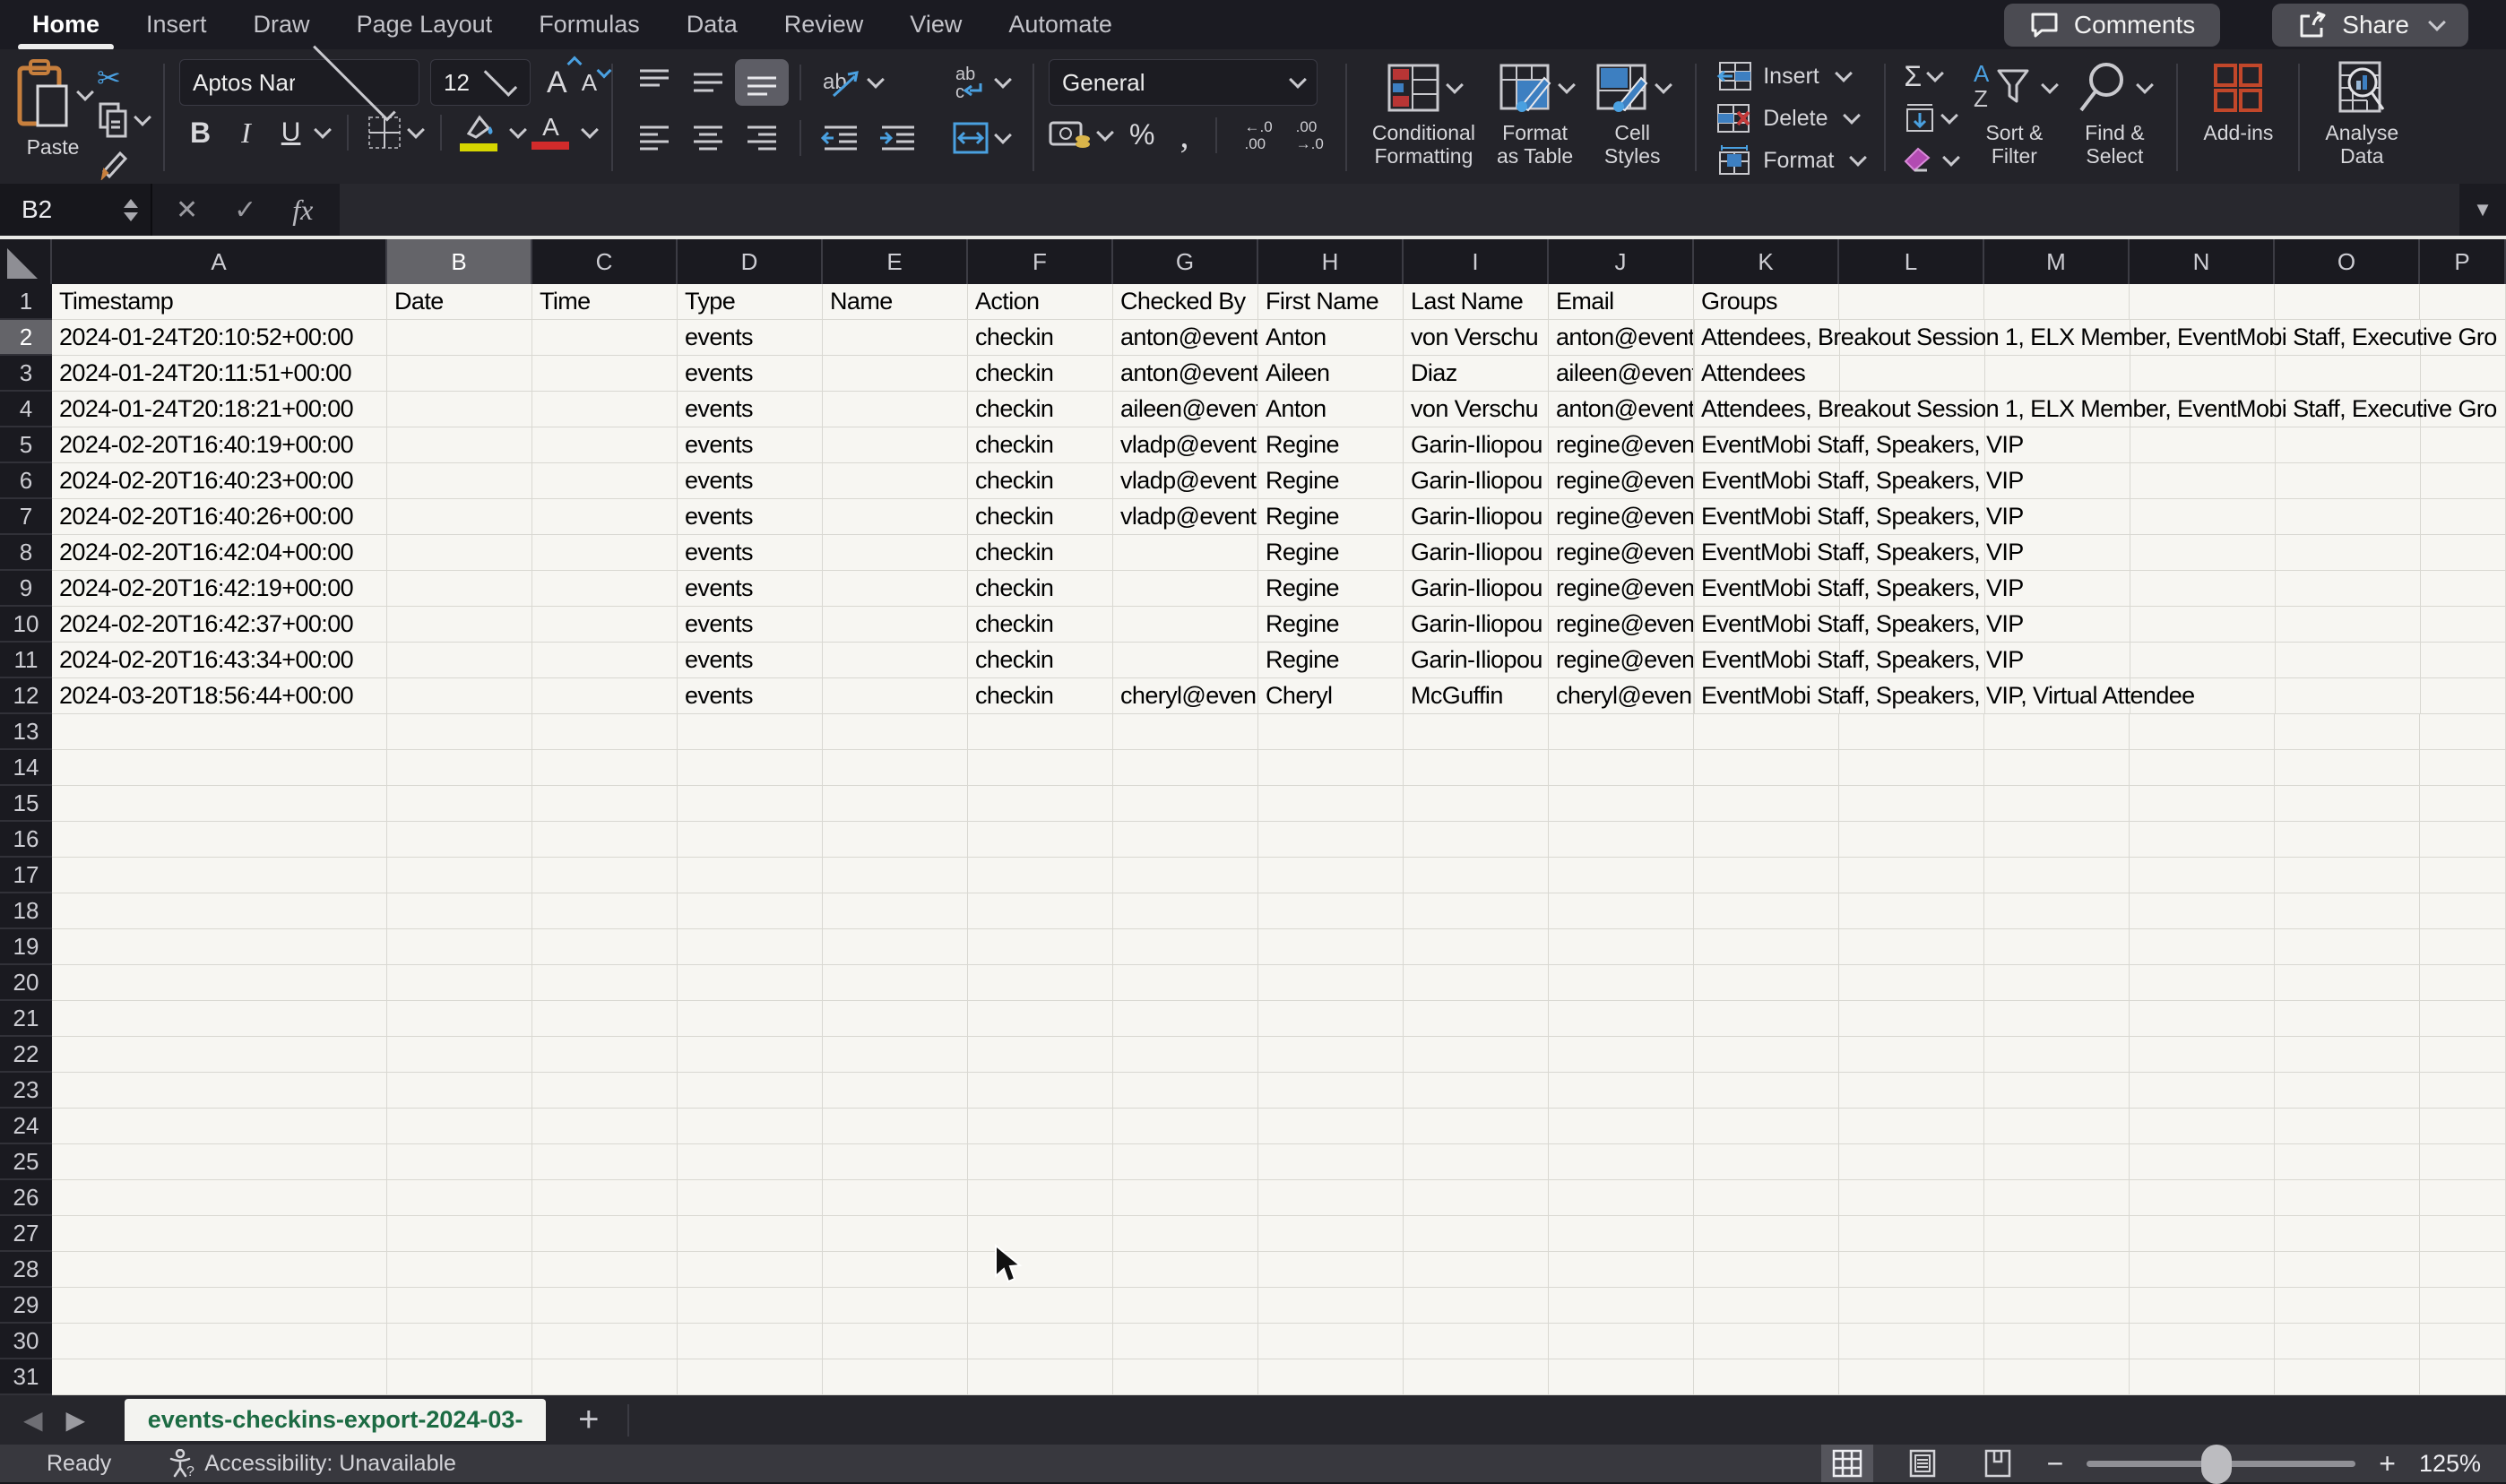  What do you see at coordinates (1040, 374) in the screenshot?
I see `cell-F3: checkin` at bounding box center [1040, 374].